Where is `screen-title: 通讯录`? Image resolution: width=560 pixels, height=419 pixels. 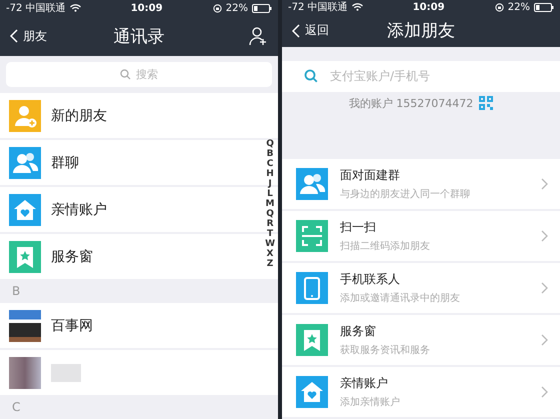 screen-title: 通讯录 is located at coordinates (139, 37).